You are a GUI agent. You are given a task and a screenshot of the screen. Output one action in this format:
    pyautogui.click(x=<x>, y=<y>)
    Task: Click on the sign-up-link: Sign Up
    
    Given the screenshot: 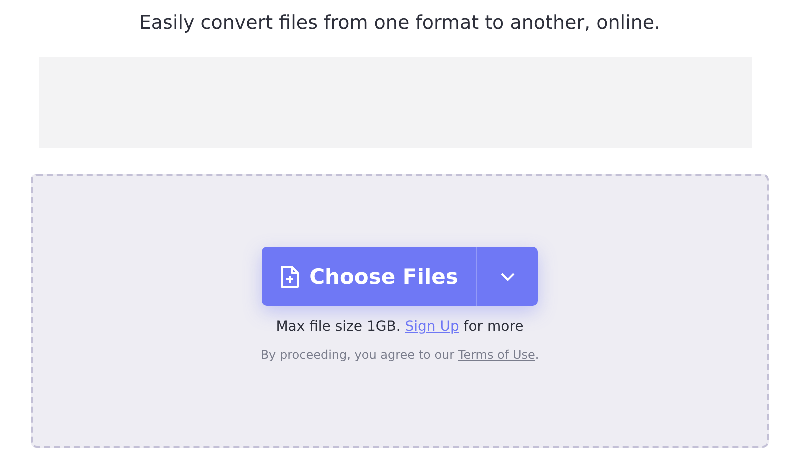 What is the action you would take?
    pyautogui.click(x=432, y=327)
    